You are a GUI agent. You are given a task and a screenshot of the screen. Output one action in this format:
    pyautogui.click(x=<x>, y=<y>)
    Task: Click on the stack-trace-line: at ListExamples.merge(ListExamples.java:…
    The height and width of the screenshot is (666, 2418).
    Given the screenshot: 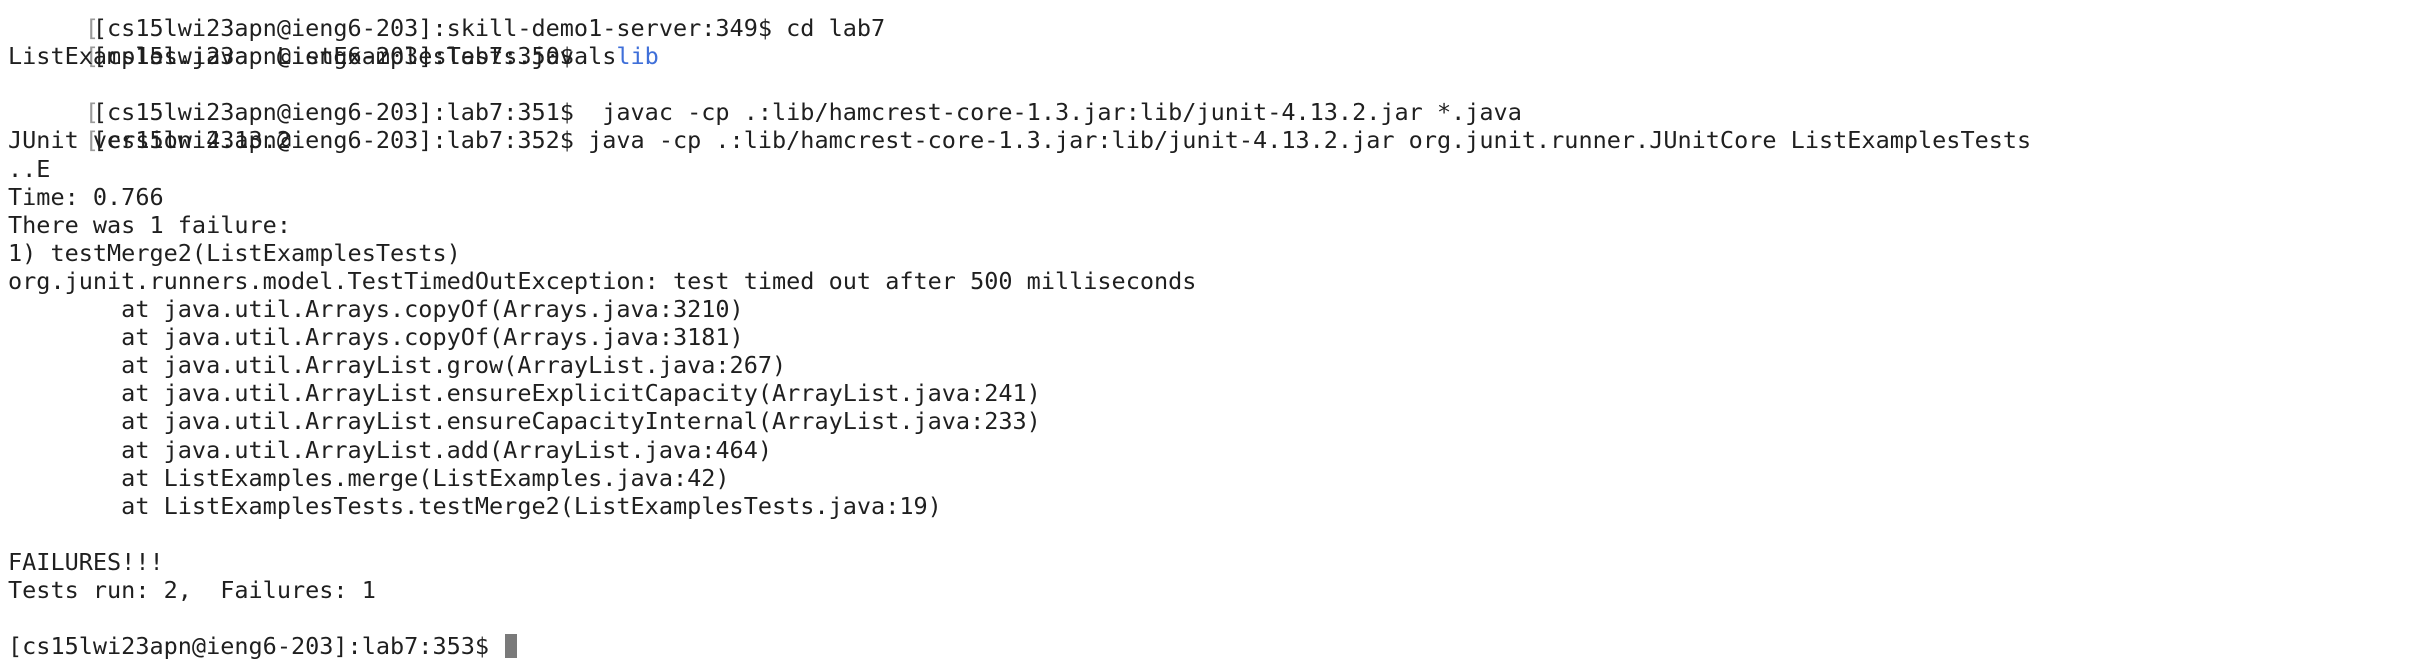 What is the action you would take?
    pyautogui.click(x=369, y=477)
    